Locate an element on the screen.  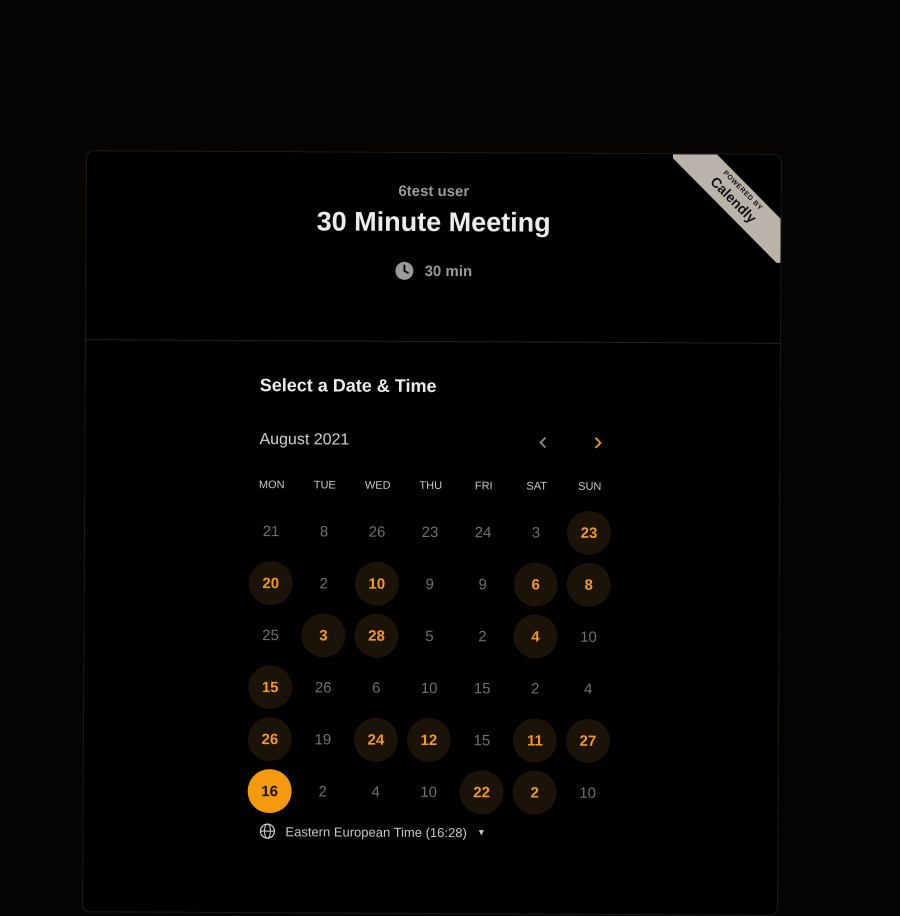
available-day: 6 is located at coordinates (536, 584).